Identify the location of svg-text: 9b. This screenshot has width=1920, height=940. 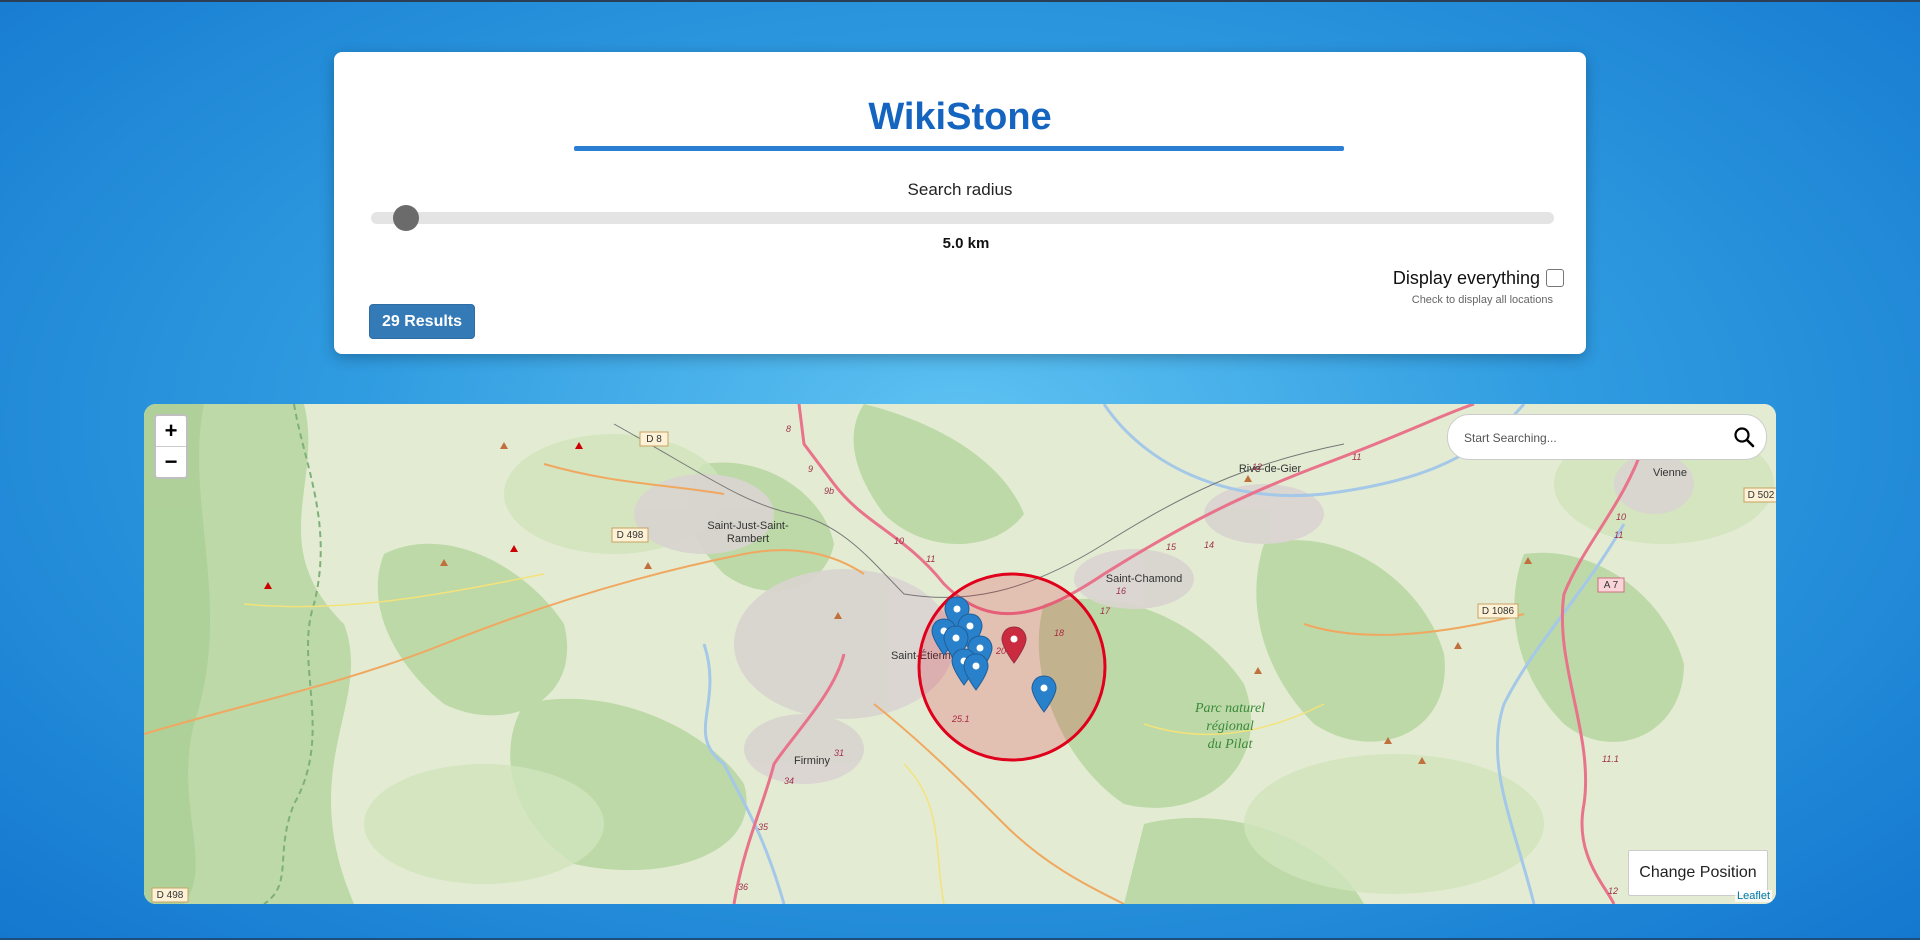
(829, 491).